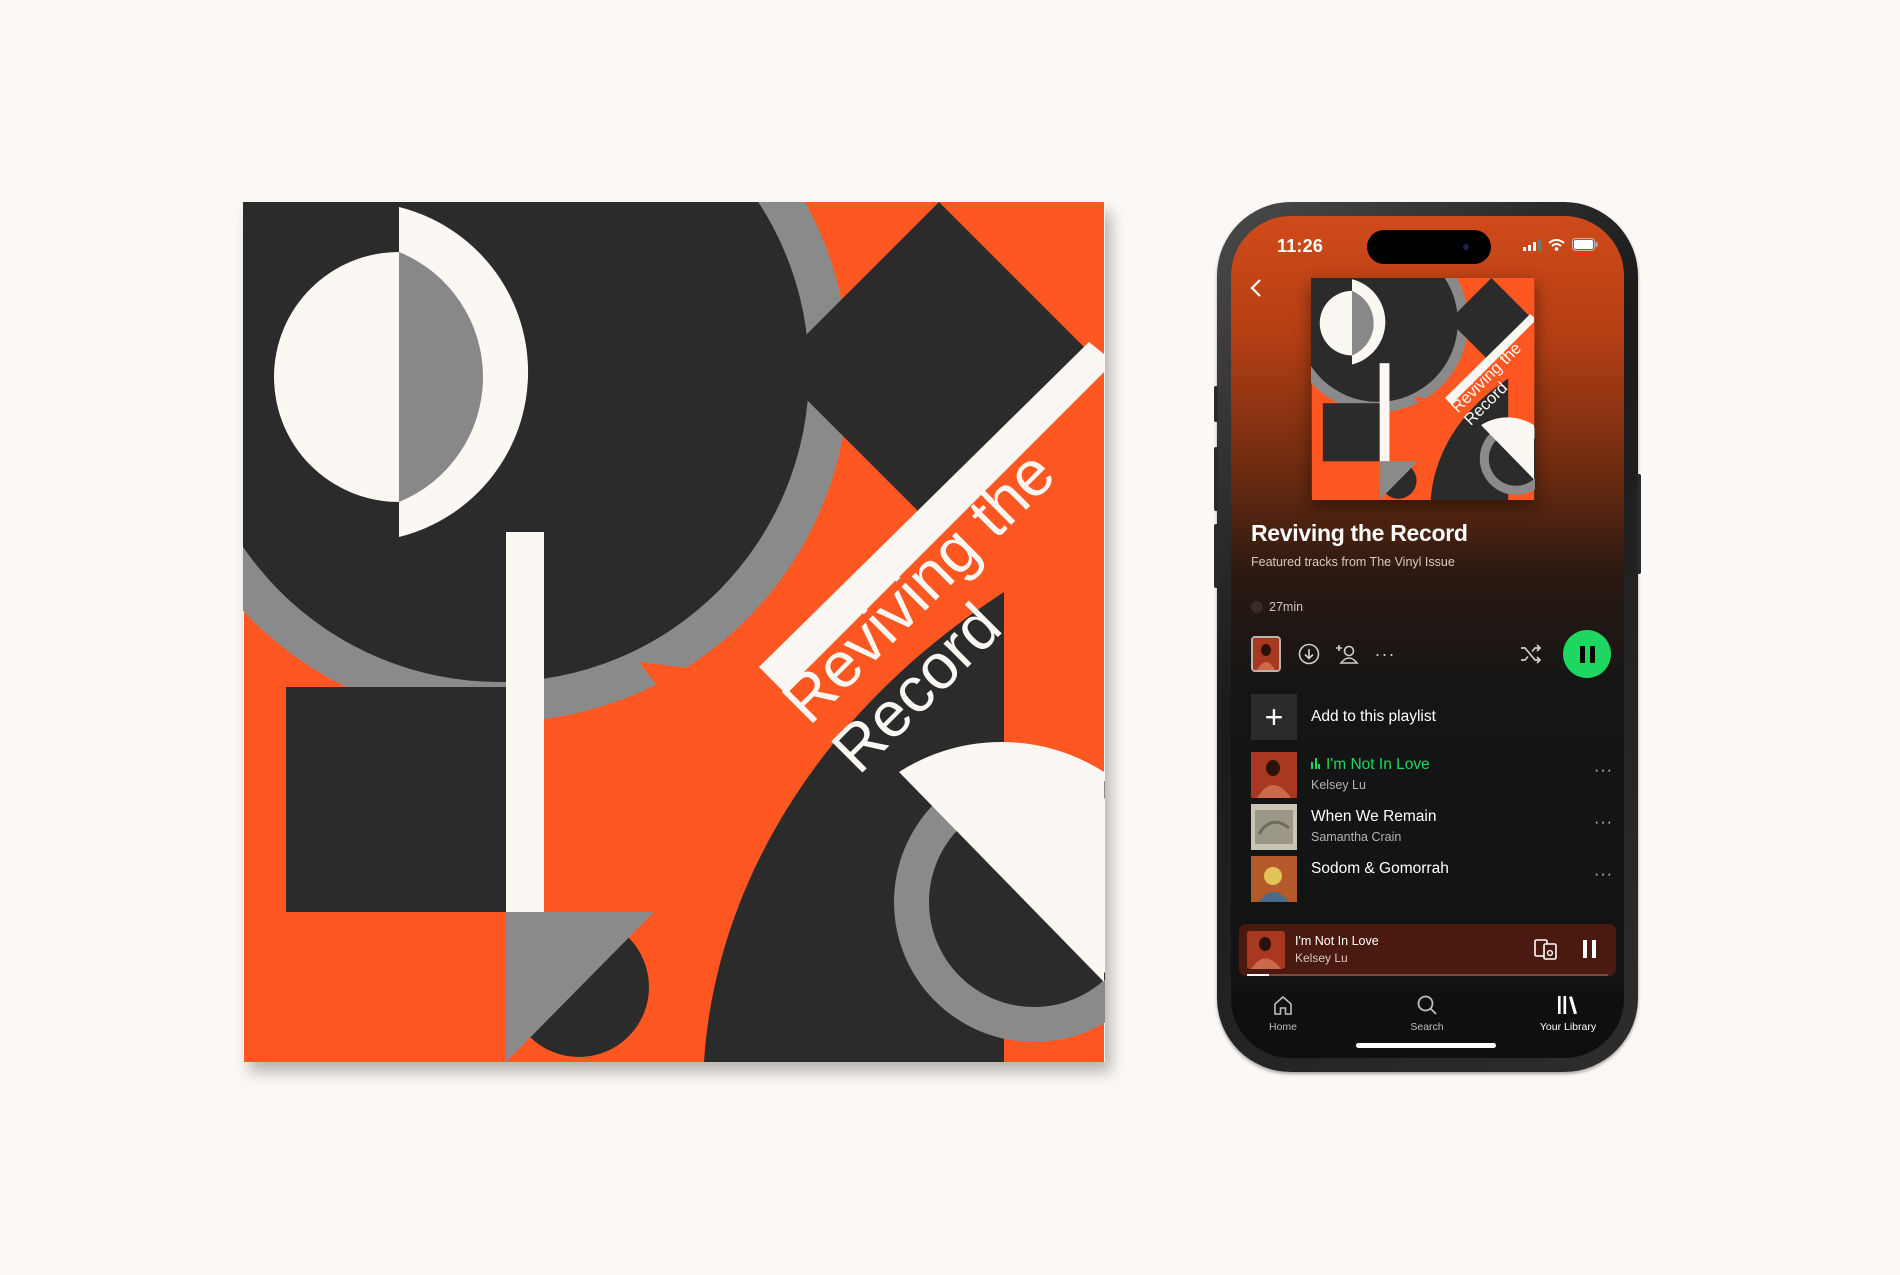 Image resolution: width=1900 pixels, height=1275 pixels. Describe the element at coordinates (1321, 958) in the screenshot. I see `now-playing-artist: Kelsey Lu` at that location.